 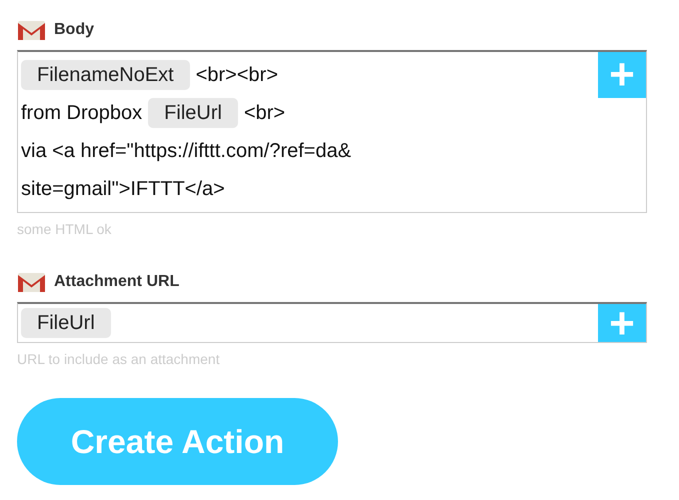 What do you see at coordinates (265, 113) in the screenshot?
I see `field-text: <br>` at bounding box center [265, 113].